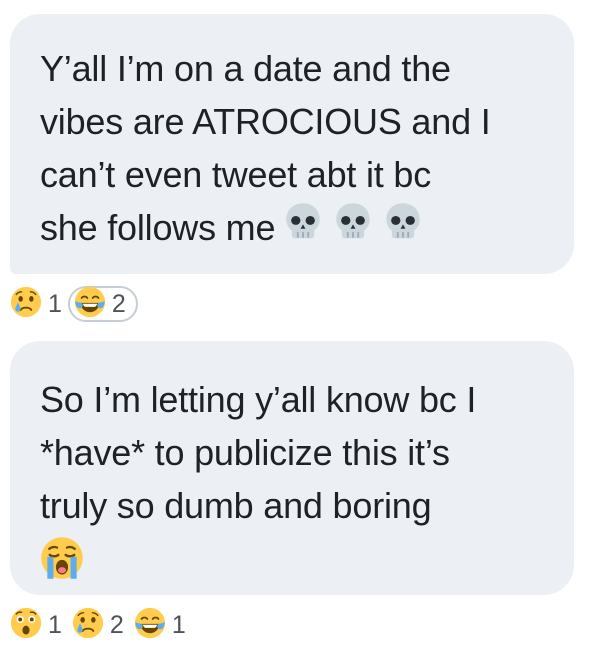 The height and width of the screenshot is (665, 612). I want to click on reaction-bar: 1 2 1, so click(101, 625).